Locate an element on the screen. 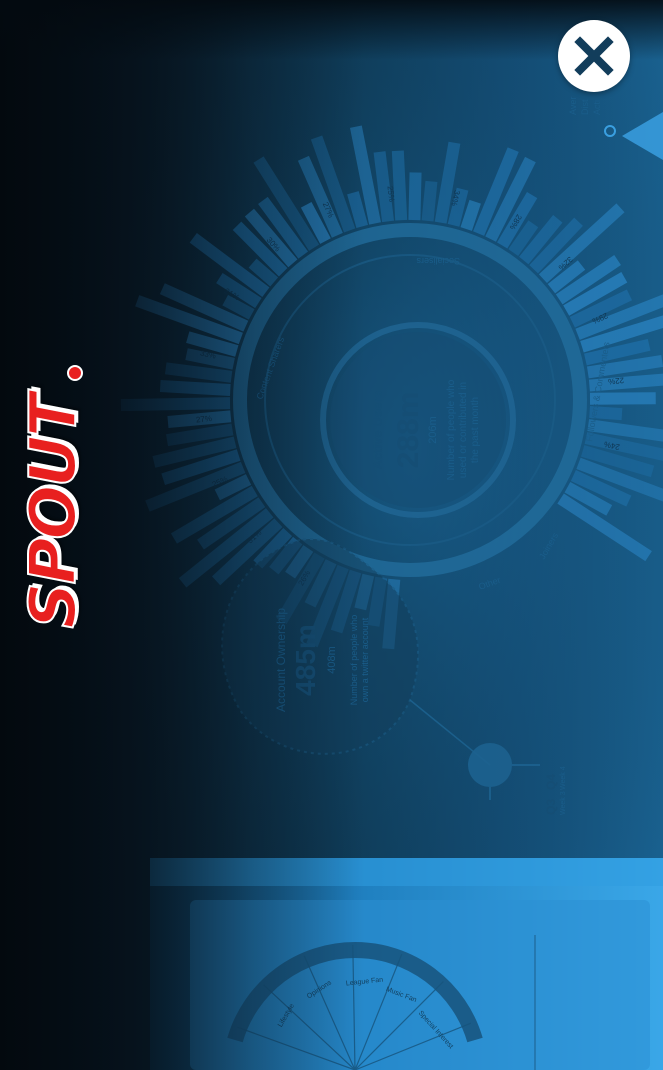 This screenshot has height=1070, width=663. percent-label: 28% is located at coordinates (516, 222).